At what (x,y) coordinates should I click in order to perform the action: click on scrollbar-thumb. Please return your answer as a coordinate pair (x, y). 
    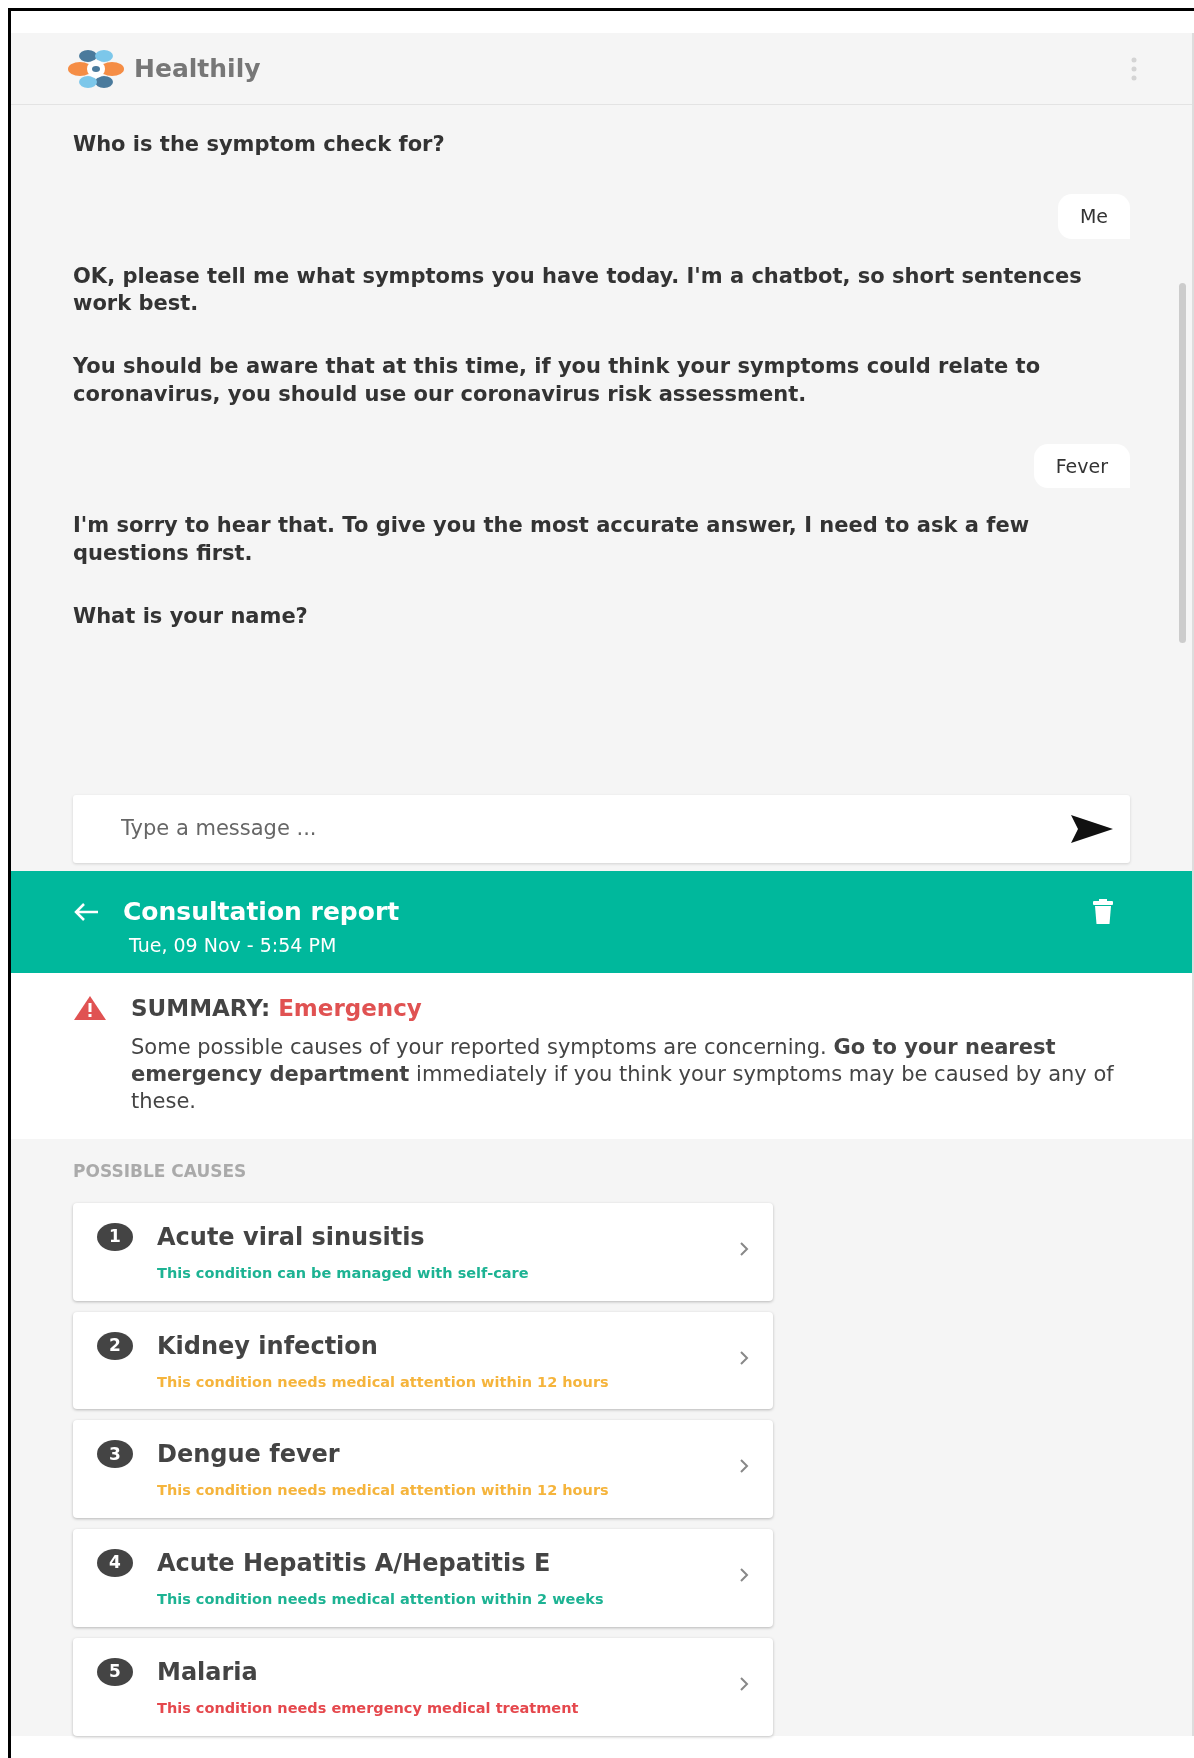
    Looking at the image, I should click on (1182, 463).